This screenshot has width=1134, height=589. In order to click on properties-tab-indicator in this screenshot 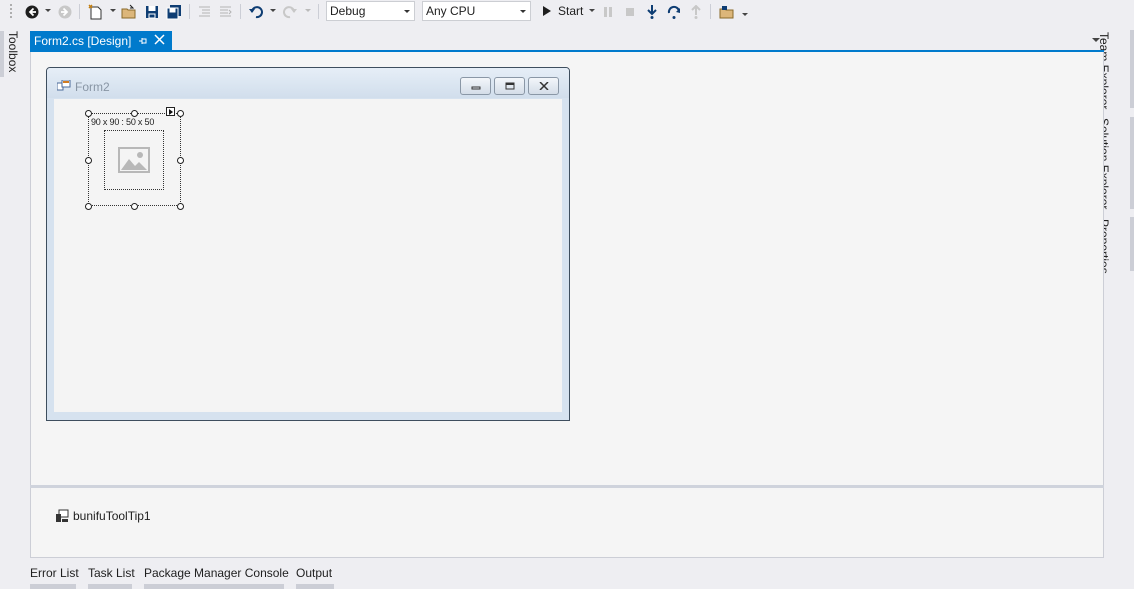, I will do `click(1132, 244)`.